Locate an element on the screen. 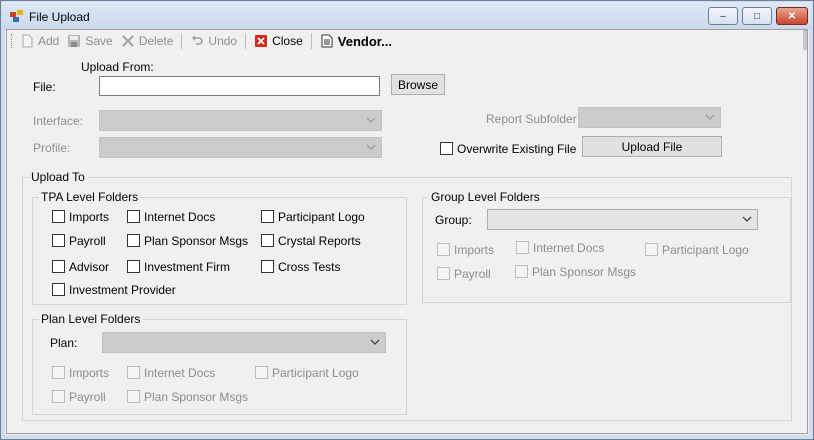 This screenshot has width=814, height=440. plan-participant-logo-checkbox is located at coordinates (261, 372).